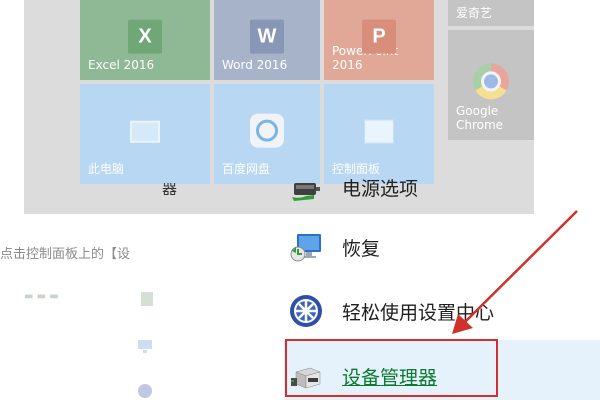 The image size is (600, 400). I want to click on computer-icon, so click(145, 131).